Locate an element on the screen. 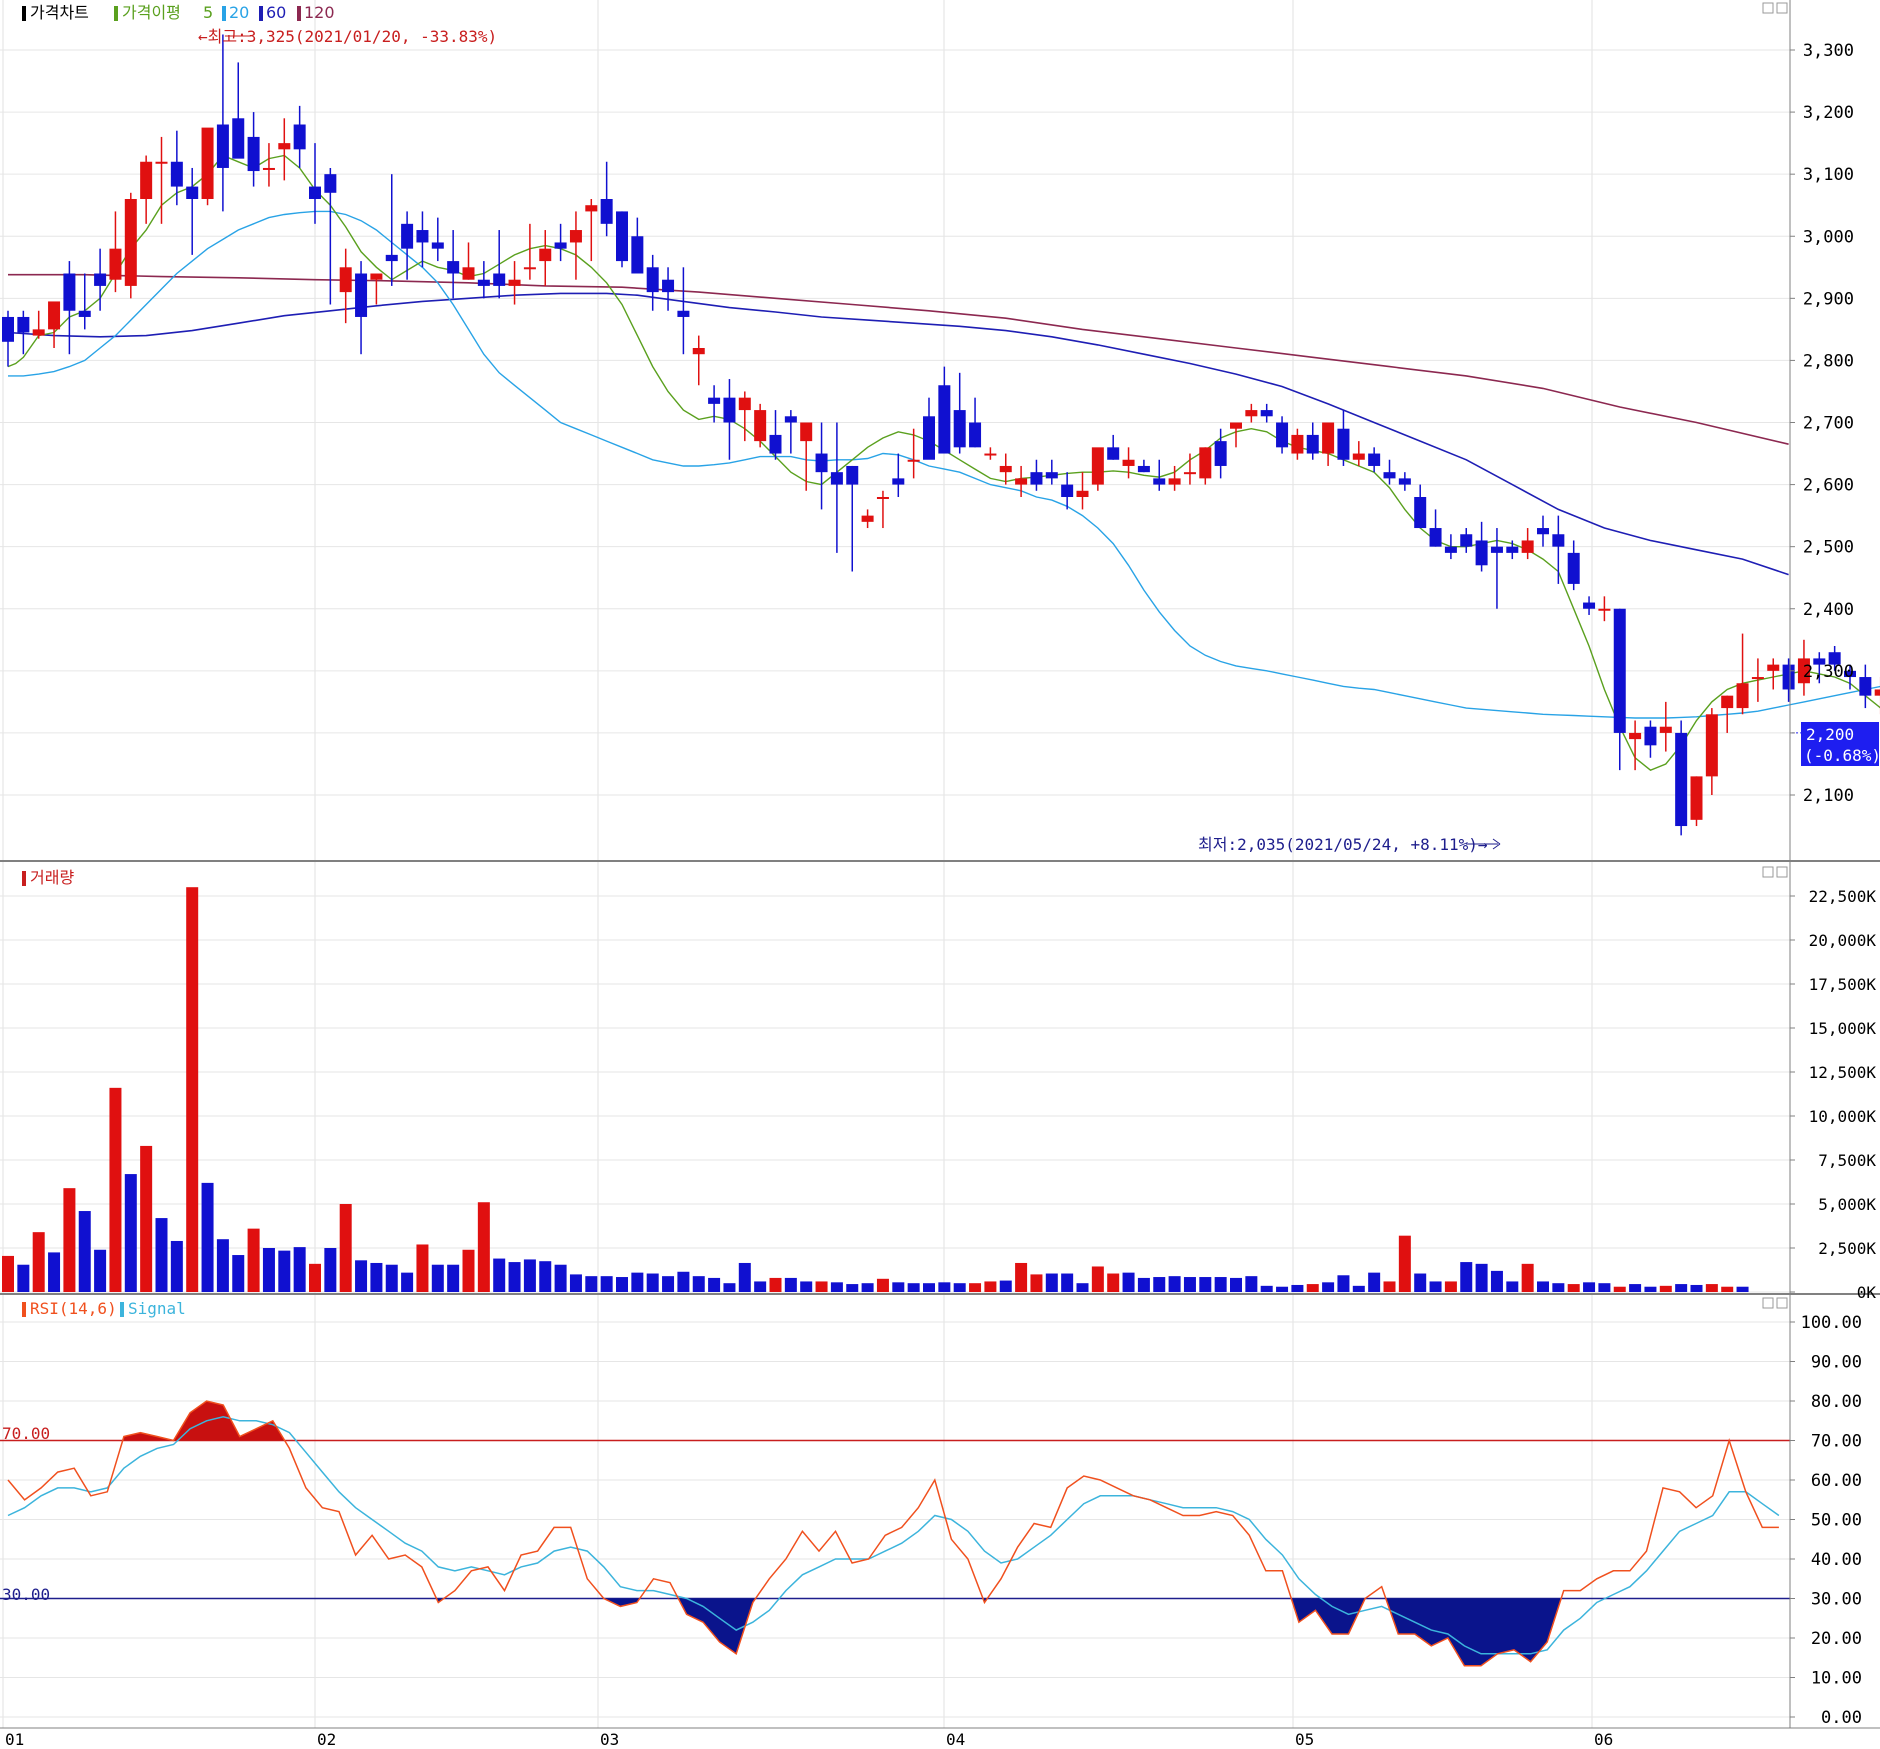 The image size is (1880, 1749). signal-legend-label: Signal is located at coordinates (157, 1308).